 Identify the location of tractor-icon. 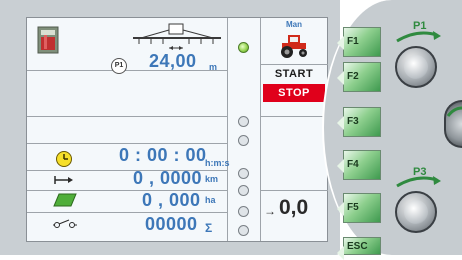
(294, 46).